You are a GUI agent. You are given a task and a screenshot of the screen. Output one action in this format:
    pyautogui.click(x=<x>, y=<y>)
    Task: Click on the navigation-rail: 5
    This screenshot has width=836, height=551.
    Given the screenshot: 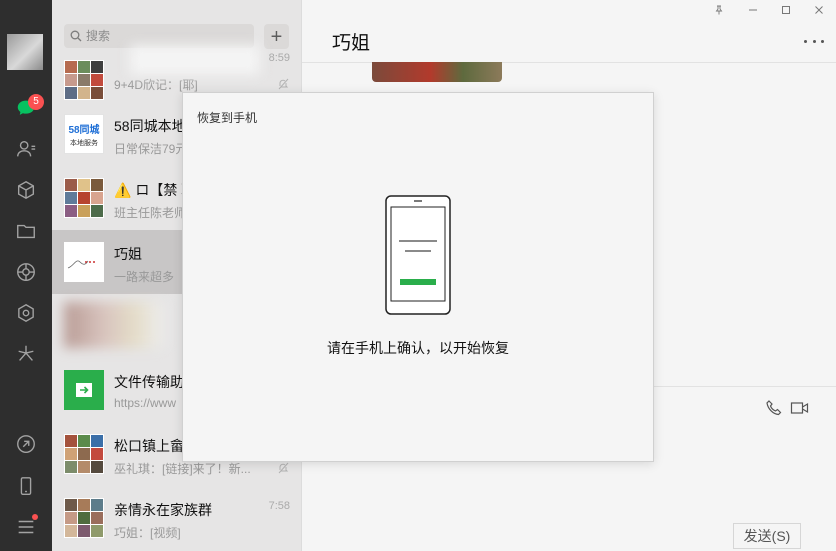 What is the action you would take?
    pyautogui.click(x=26, y=275)
    